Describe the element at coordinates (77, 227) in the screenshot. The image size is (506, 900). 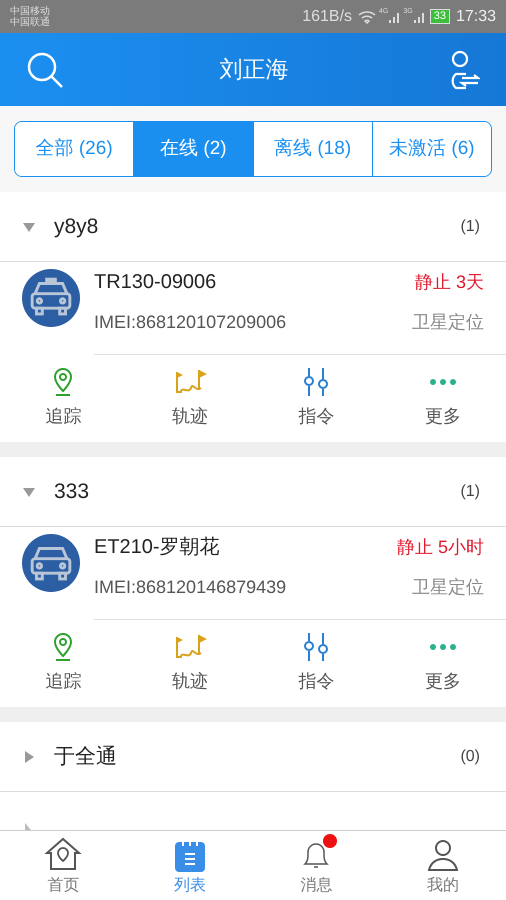
I see `group-name: y8y8` at that location.